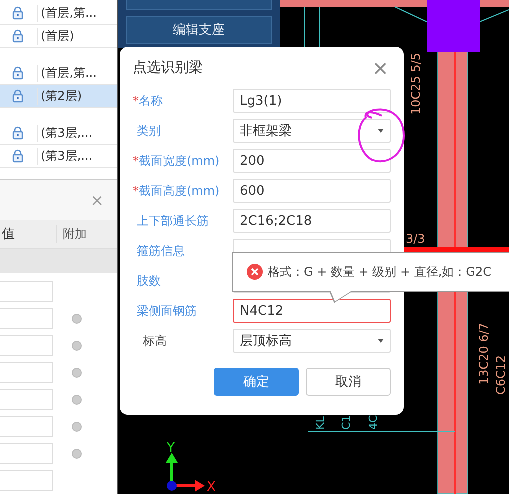 The image size is (509, 494). What do you see at coordinates (58, 36) in the screenshot?
I see `layer-row: (首层)` at bounding box center [58, 36].